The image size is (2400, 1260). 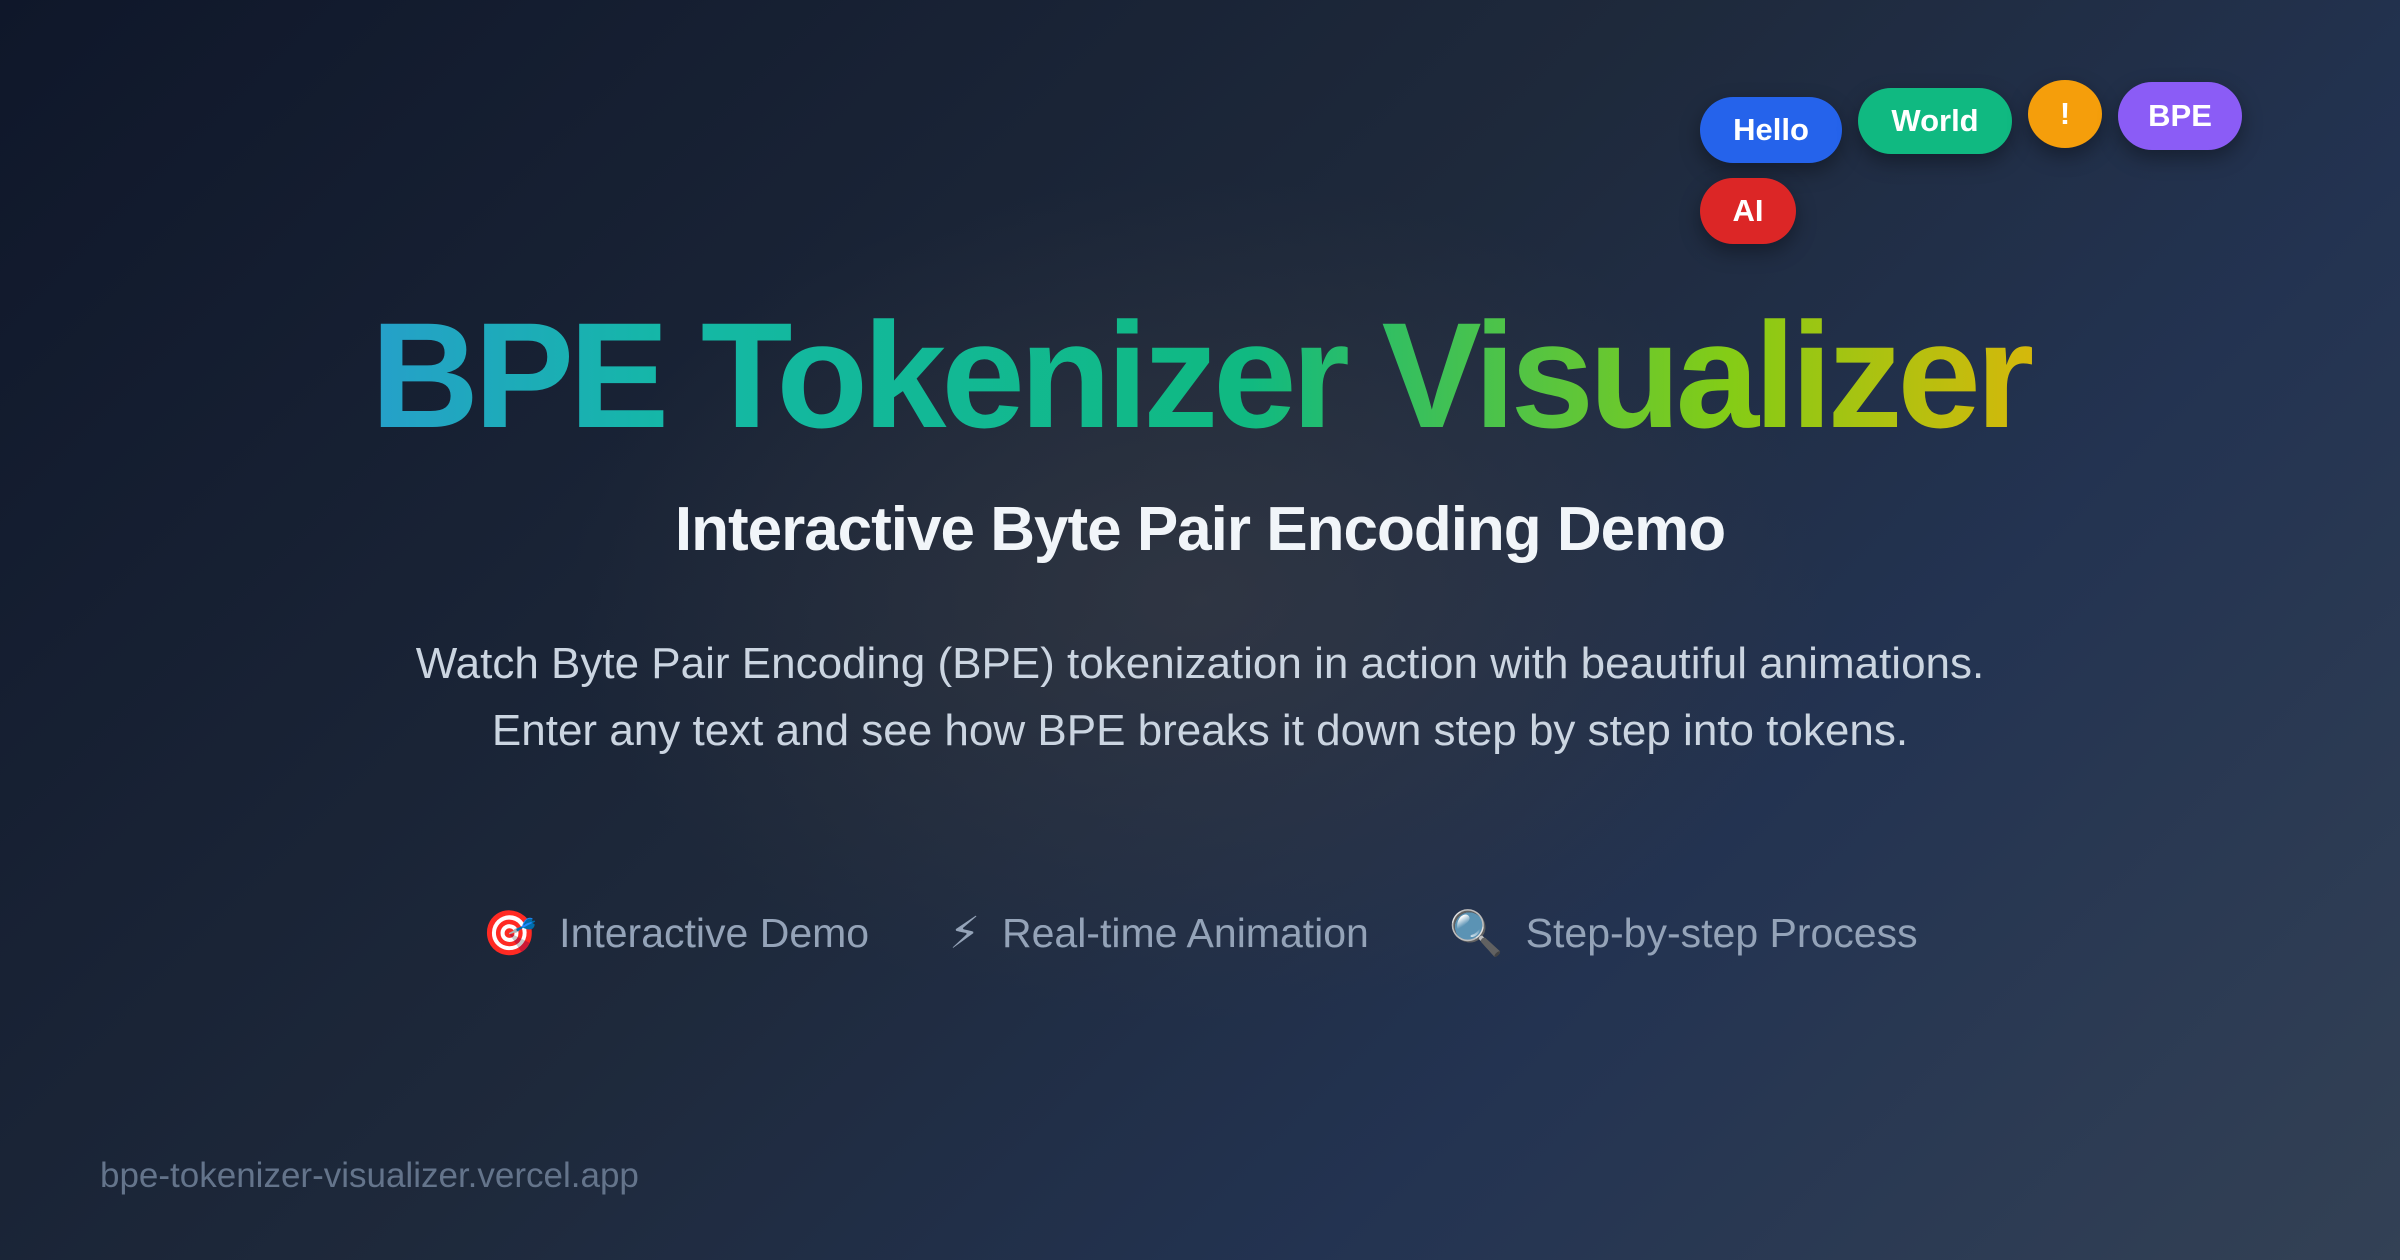 What do you see at coordinates (369, 1176) in the screenshot?
I see `site-url: bpe-tokenizer-visualizer.vercel.app` at bounding box center [369, 1176].